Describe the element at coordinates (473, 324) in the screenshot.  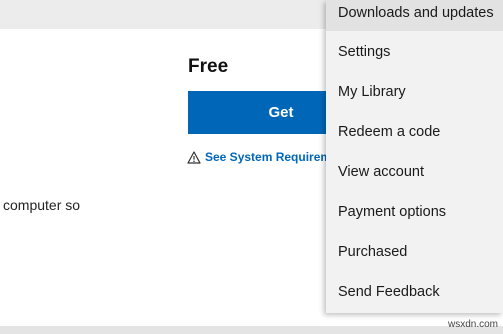
I see `watermark-text: wsxdn.com` at that location.